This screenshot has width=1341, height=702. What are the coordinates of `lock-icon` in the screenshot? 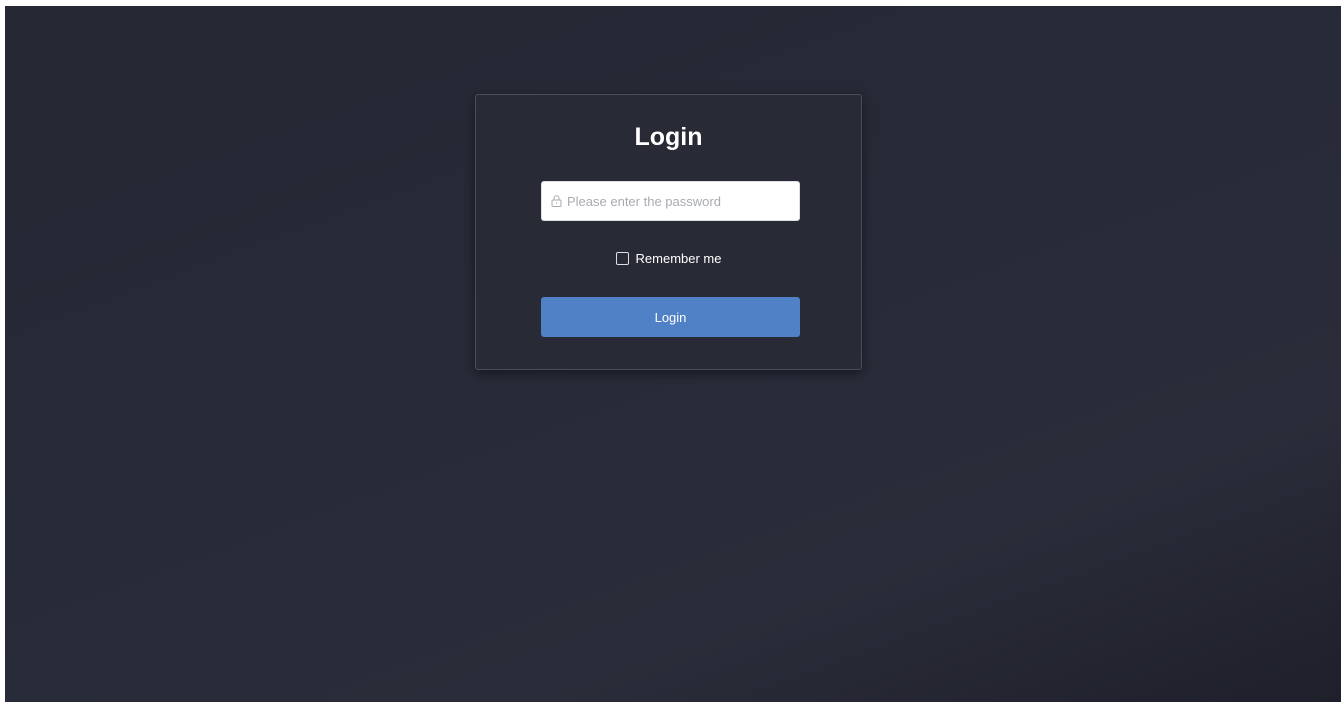 It's located at (556, 201).